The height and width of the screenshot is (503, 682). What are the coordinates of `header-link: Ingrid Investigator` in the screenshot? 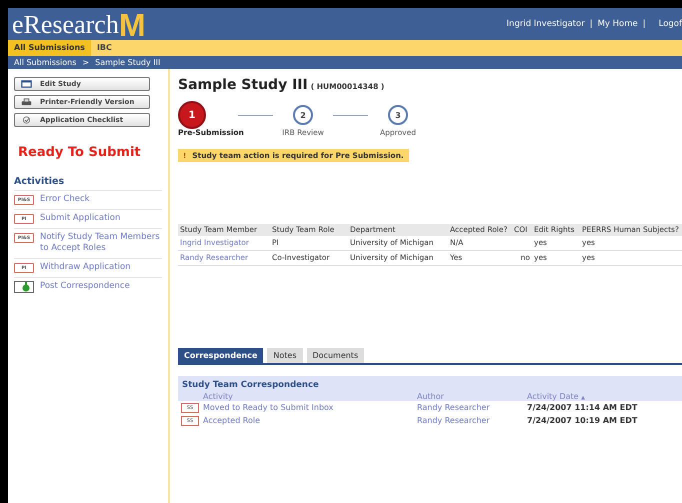 It's located at (545, 24).